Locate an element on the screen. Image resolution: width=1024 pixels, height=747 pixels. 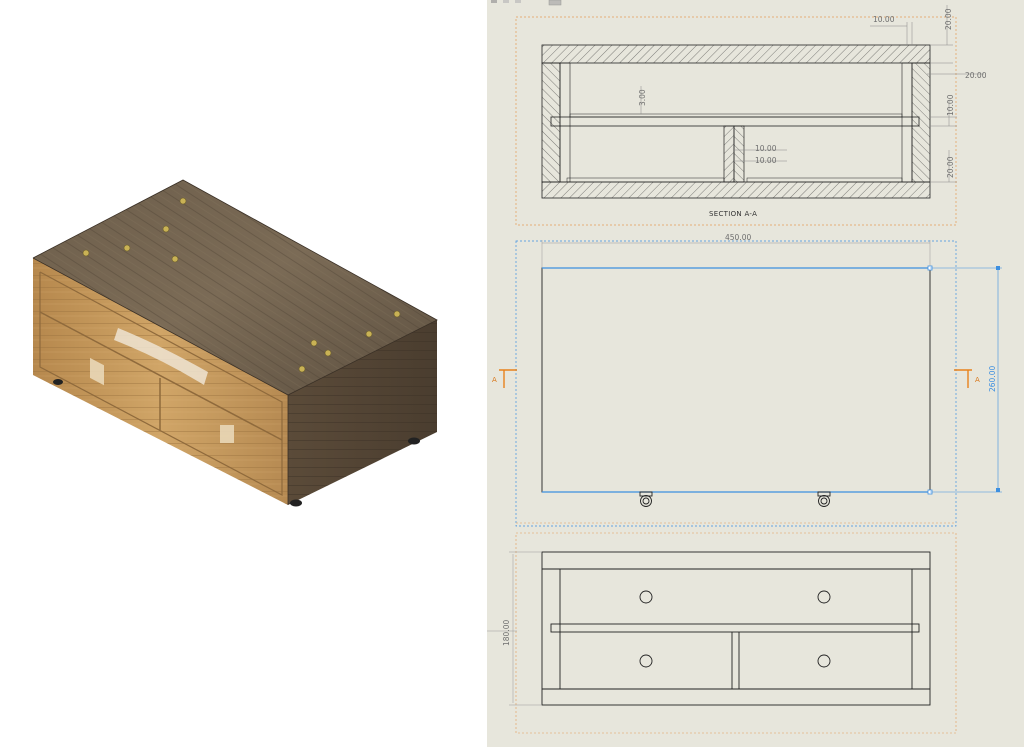
front-view: 180.00 is located at coordinates (722, 633).